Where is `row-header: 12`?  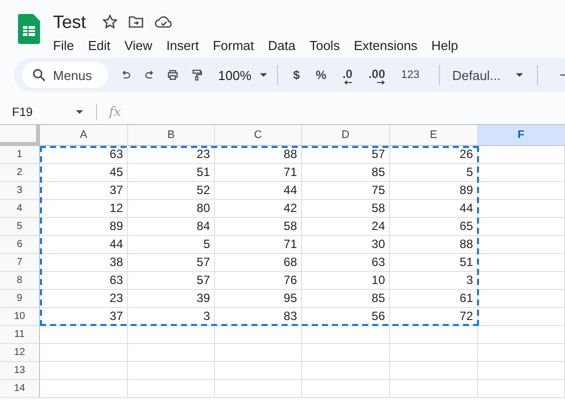
row-header: 12 is located at coordinates (20, 353).